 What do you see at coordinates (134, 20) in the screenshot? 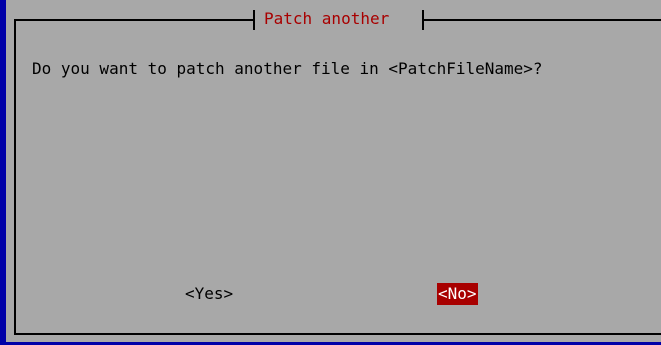
I see `frame-top-left-line` at bounding box center [134, 20].